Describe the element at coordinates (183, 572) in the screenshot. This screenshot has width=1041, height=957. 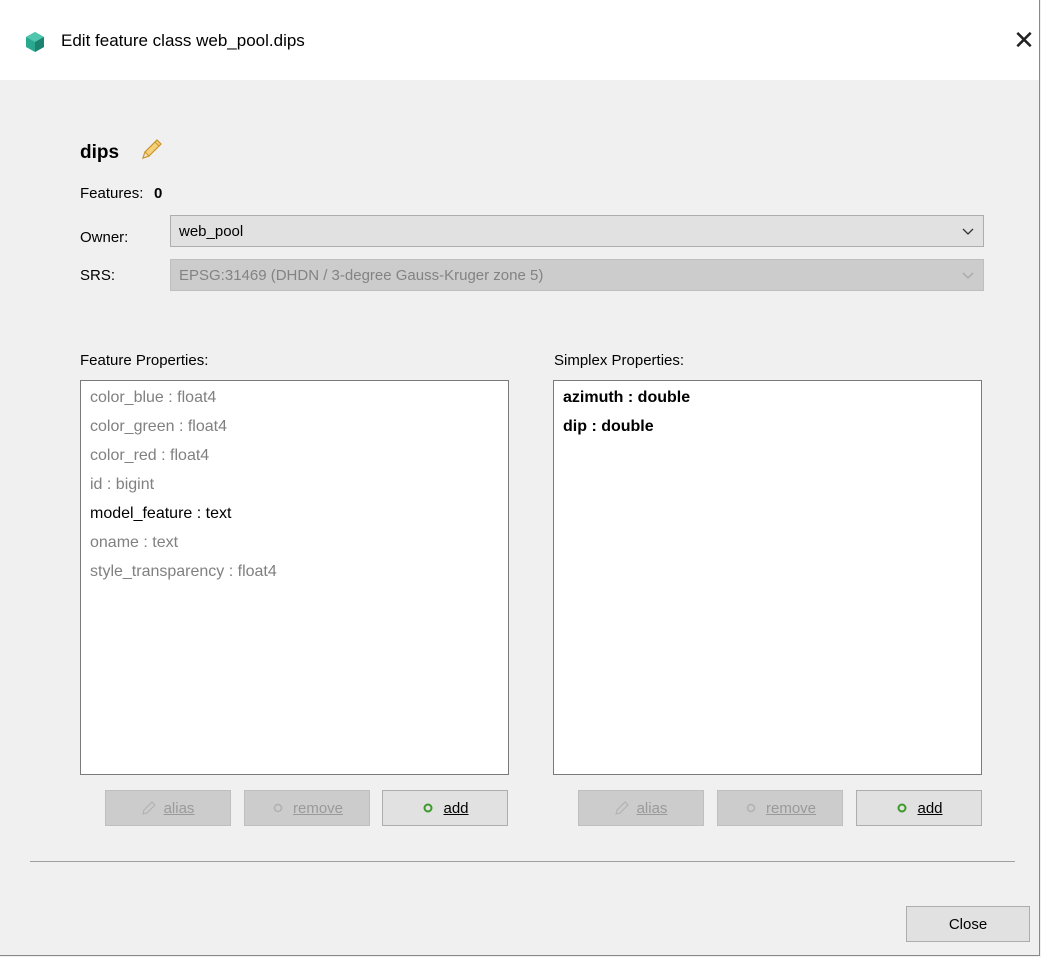
I see `list-item: style_transparency : float4` at that location.